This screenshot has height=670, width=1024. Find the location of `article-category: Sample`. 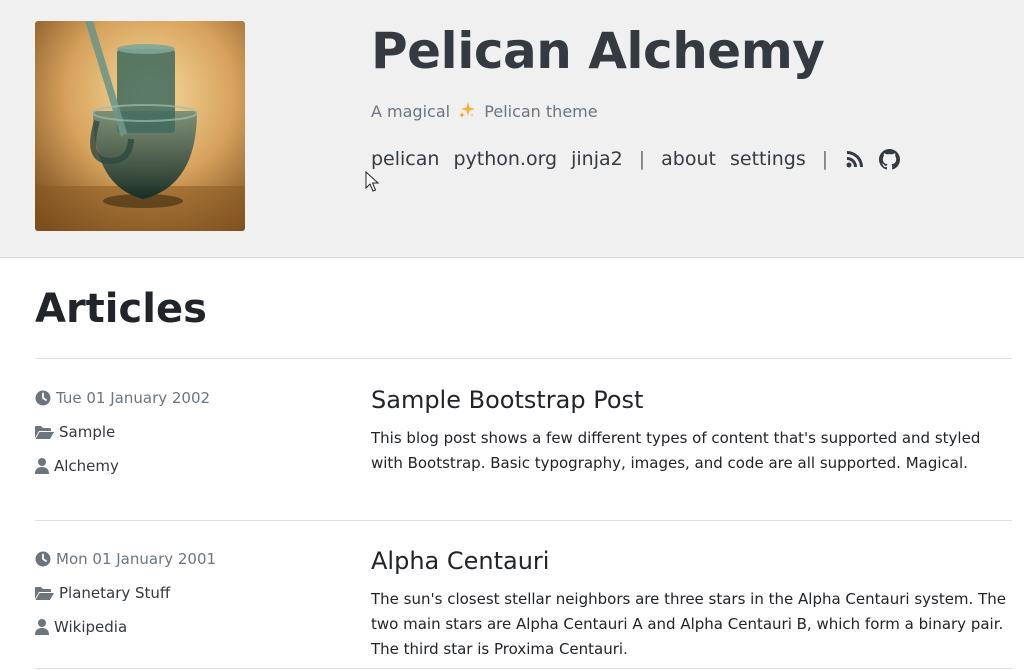

article-category: Sample is located at coordinates (75, 432).